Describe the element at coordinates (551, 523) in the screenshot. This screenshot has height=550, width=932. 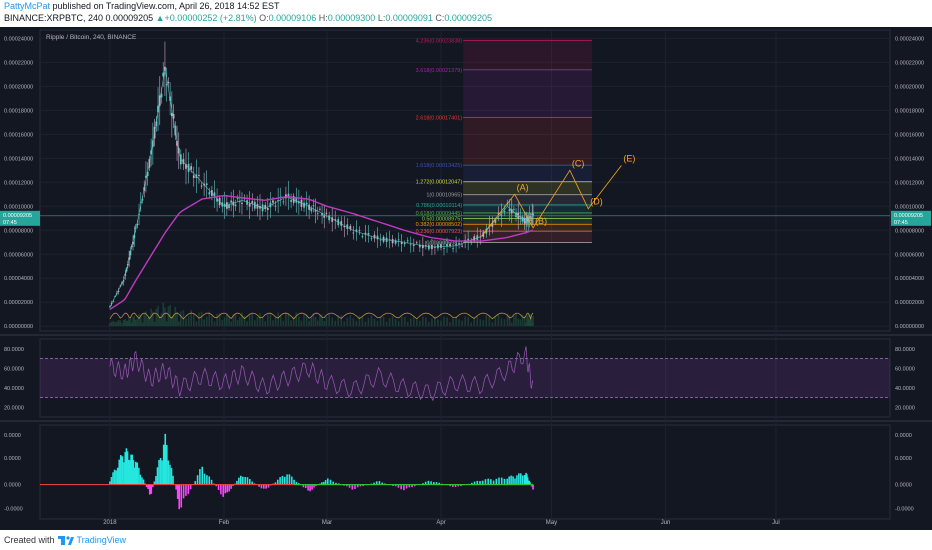
I see `x-tick-label: May` at that location.